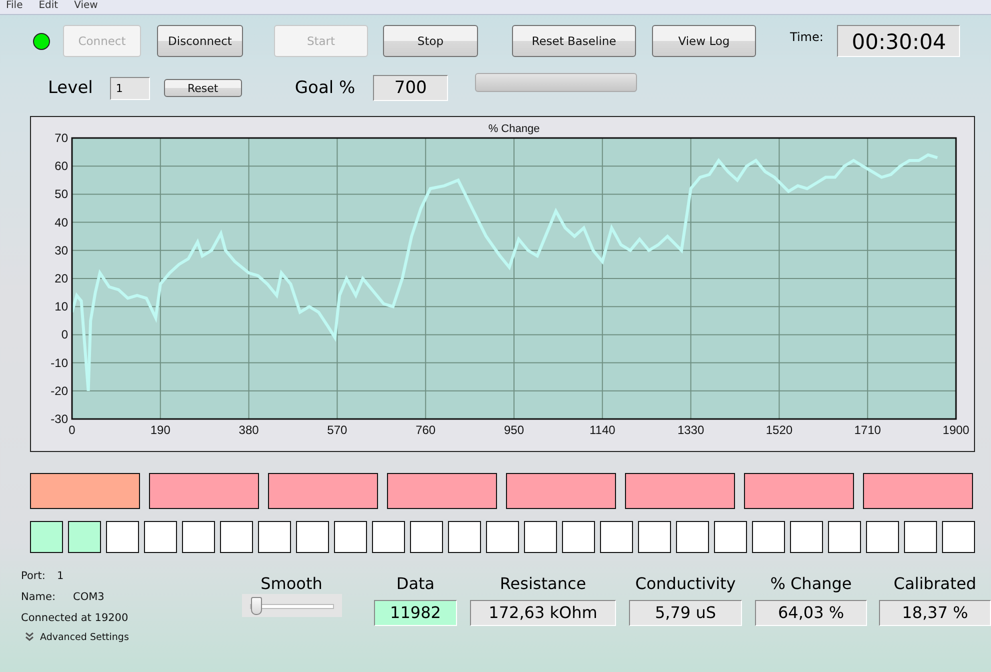  Describe the element at coordinates (203, 88) in the screenshot. I see `reset-button: Reset` at that location.